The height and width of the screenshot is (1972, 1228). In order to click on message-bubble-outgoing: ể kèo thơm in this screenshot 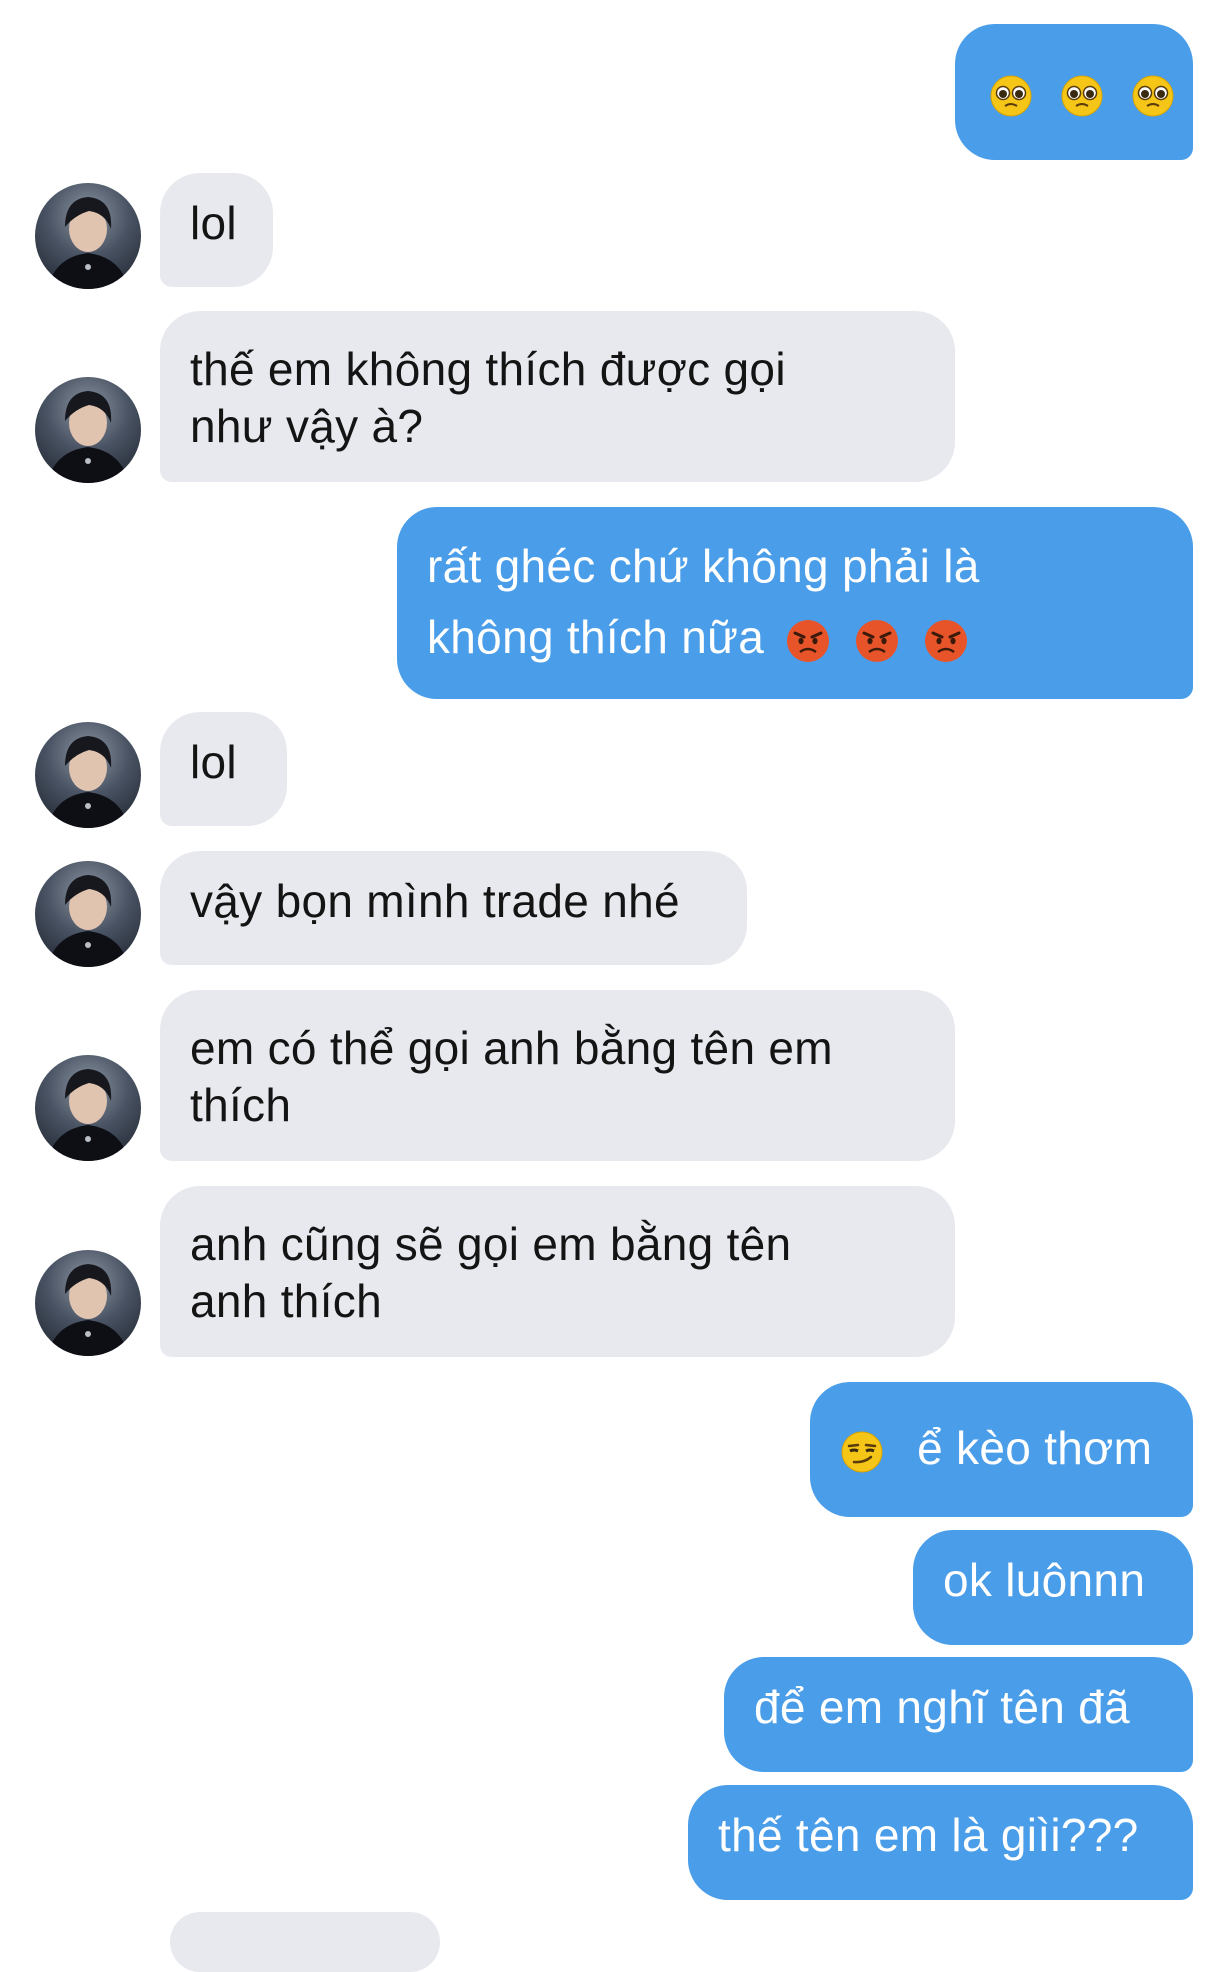, I will do `click(1001, 1449)`.